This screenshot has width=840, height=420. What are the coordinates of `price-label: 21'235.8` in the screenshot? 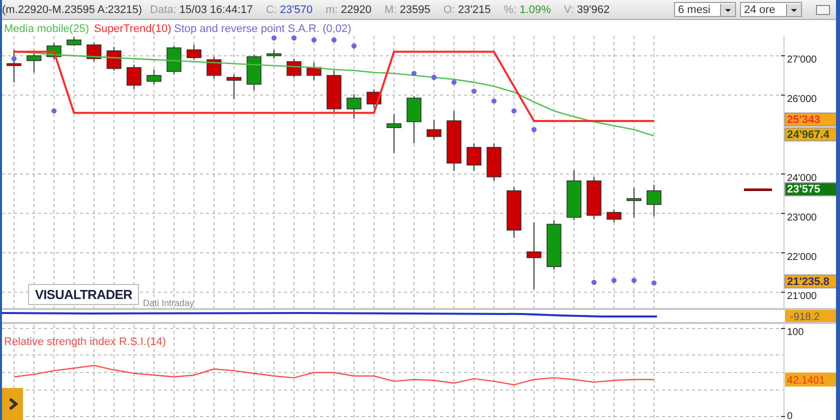 It's located at (810, 281).